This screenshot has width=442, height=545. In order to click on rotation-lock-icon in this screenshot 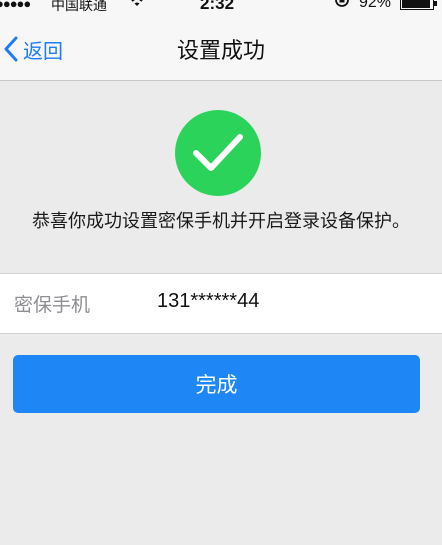, I will do `click(342, 7)`.